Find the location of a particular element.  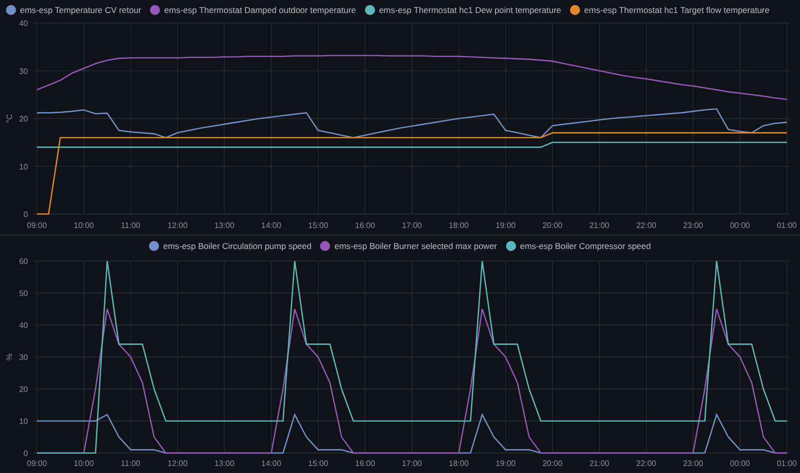

axis-tick-label: 50 is located at coordinates (23, 293).